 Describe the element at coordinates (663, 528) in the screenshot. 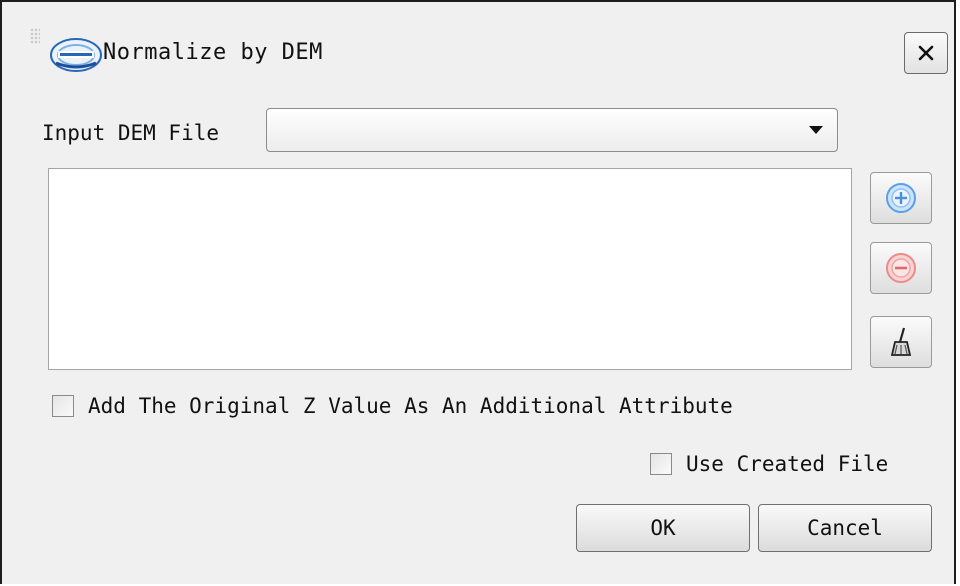

I see `ok-button: OK` at that location.